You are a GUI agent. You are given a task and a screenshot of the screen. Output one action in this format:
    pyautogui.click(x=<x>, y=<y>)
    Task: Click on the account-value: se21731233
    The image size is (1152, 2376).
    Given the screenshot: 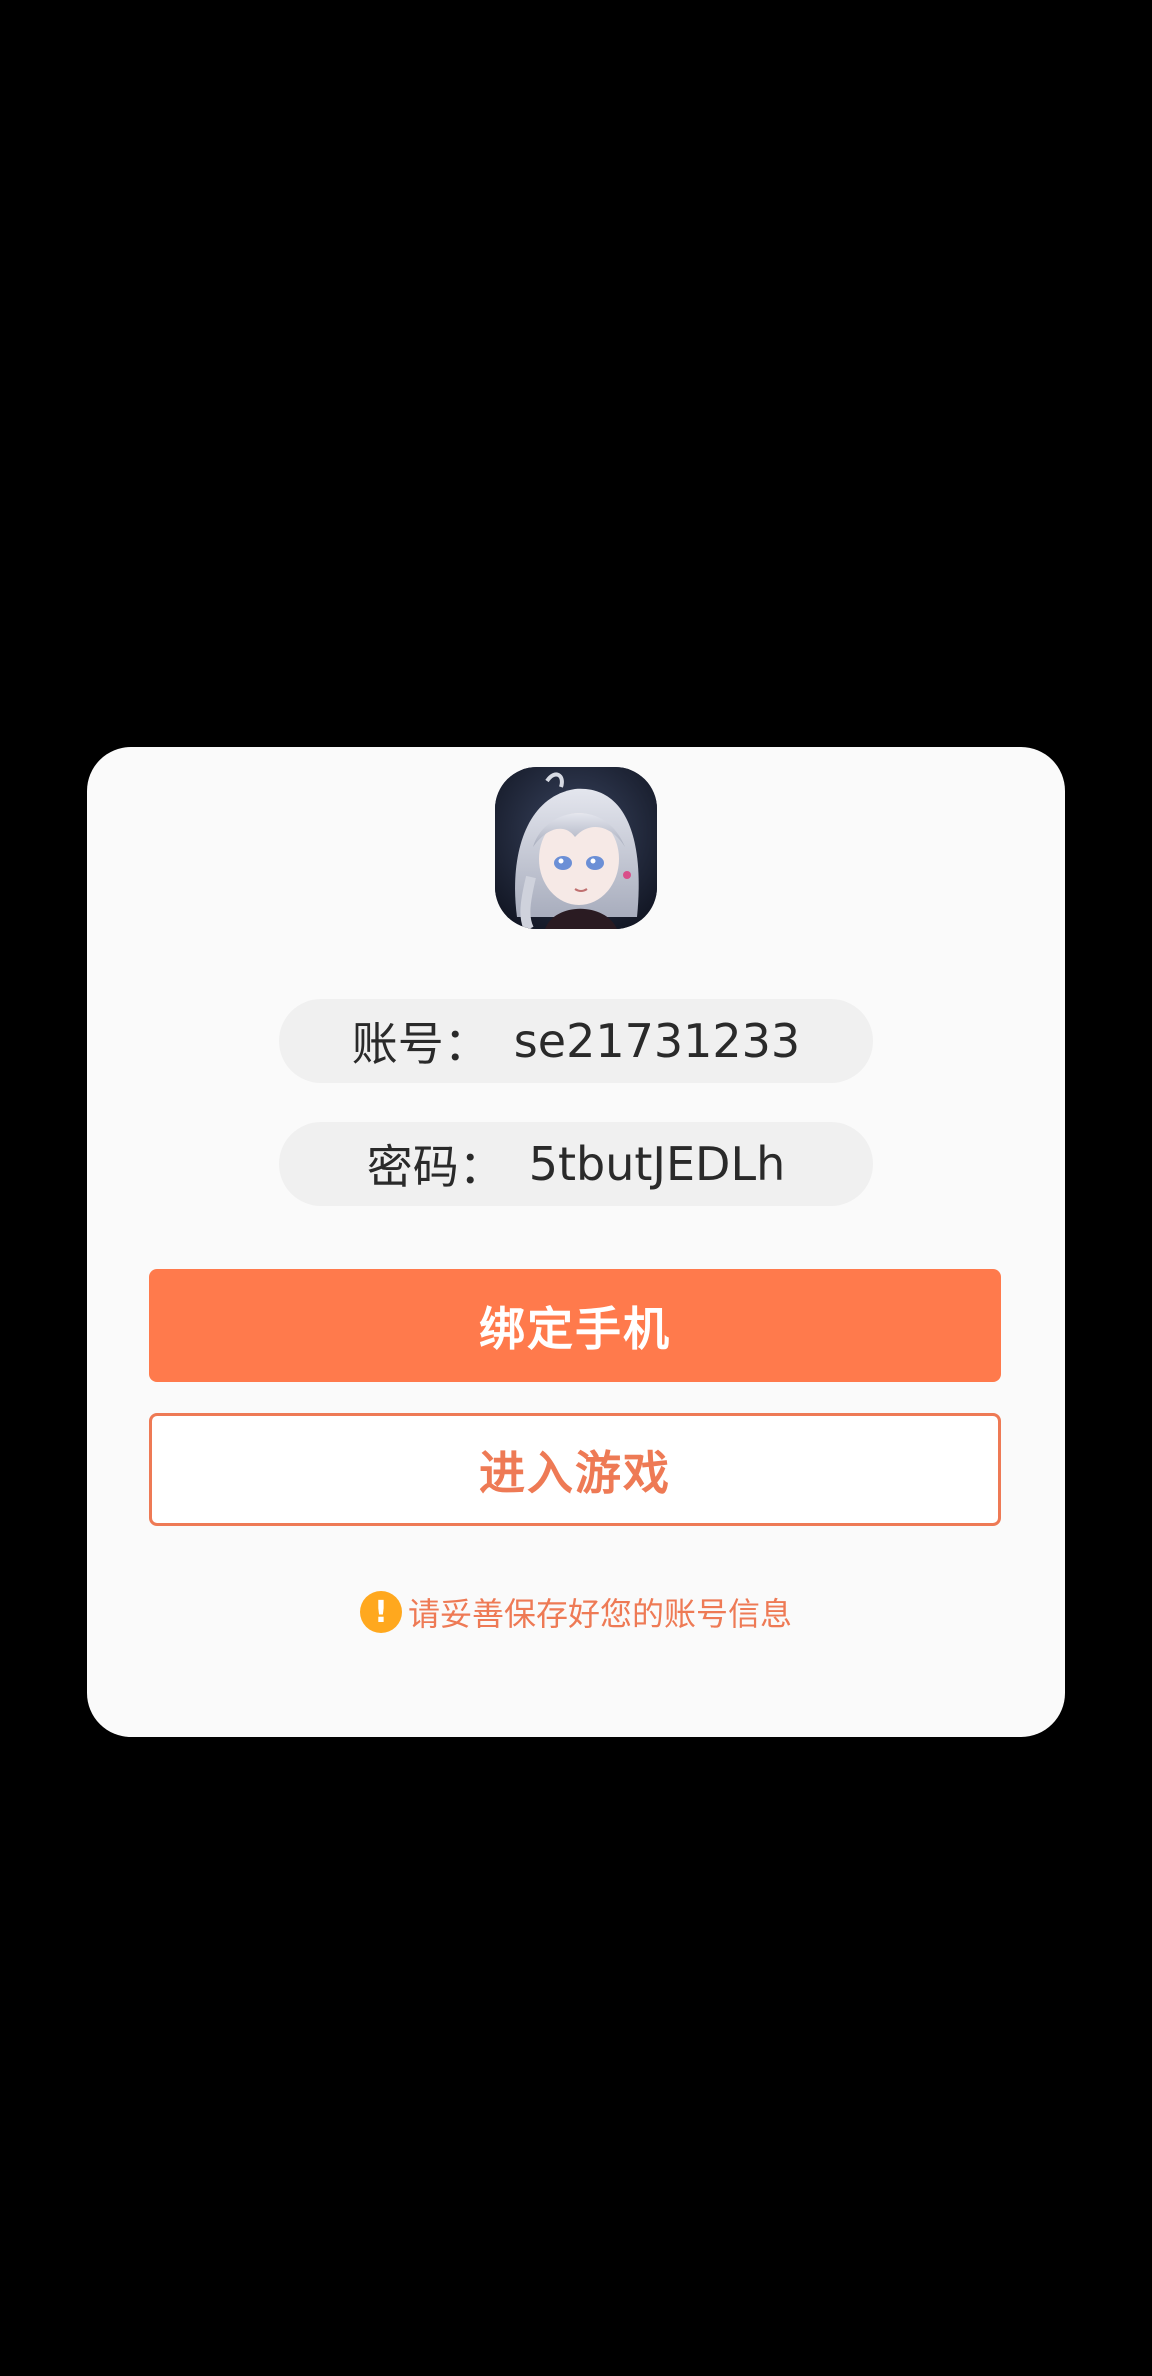 What is the action you would take?
    pyautogui.click(x=657, y=1041)
    